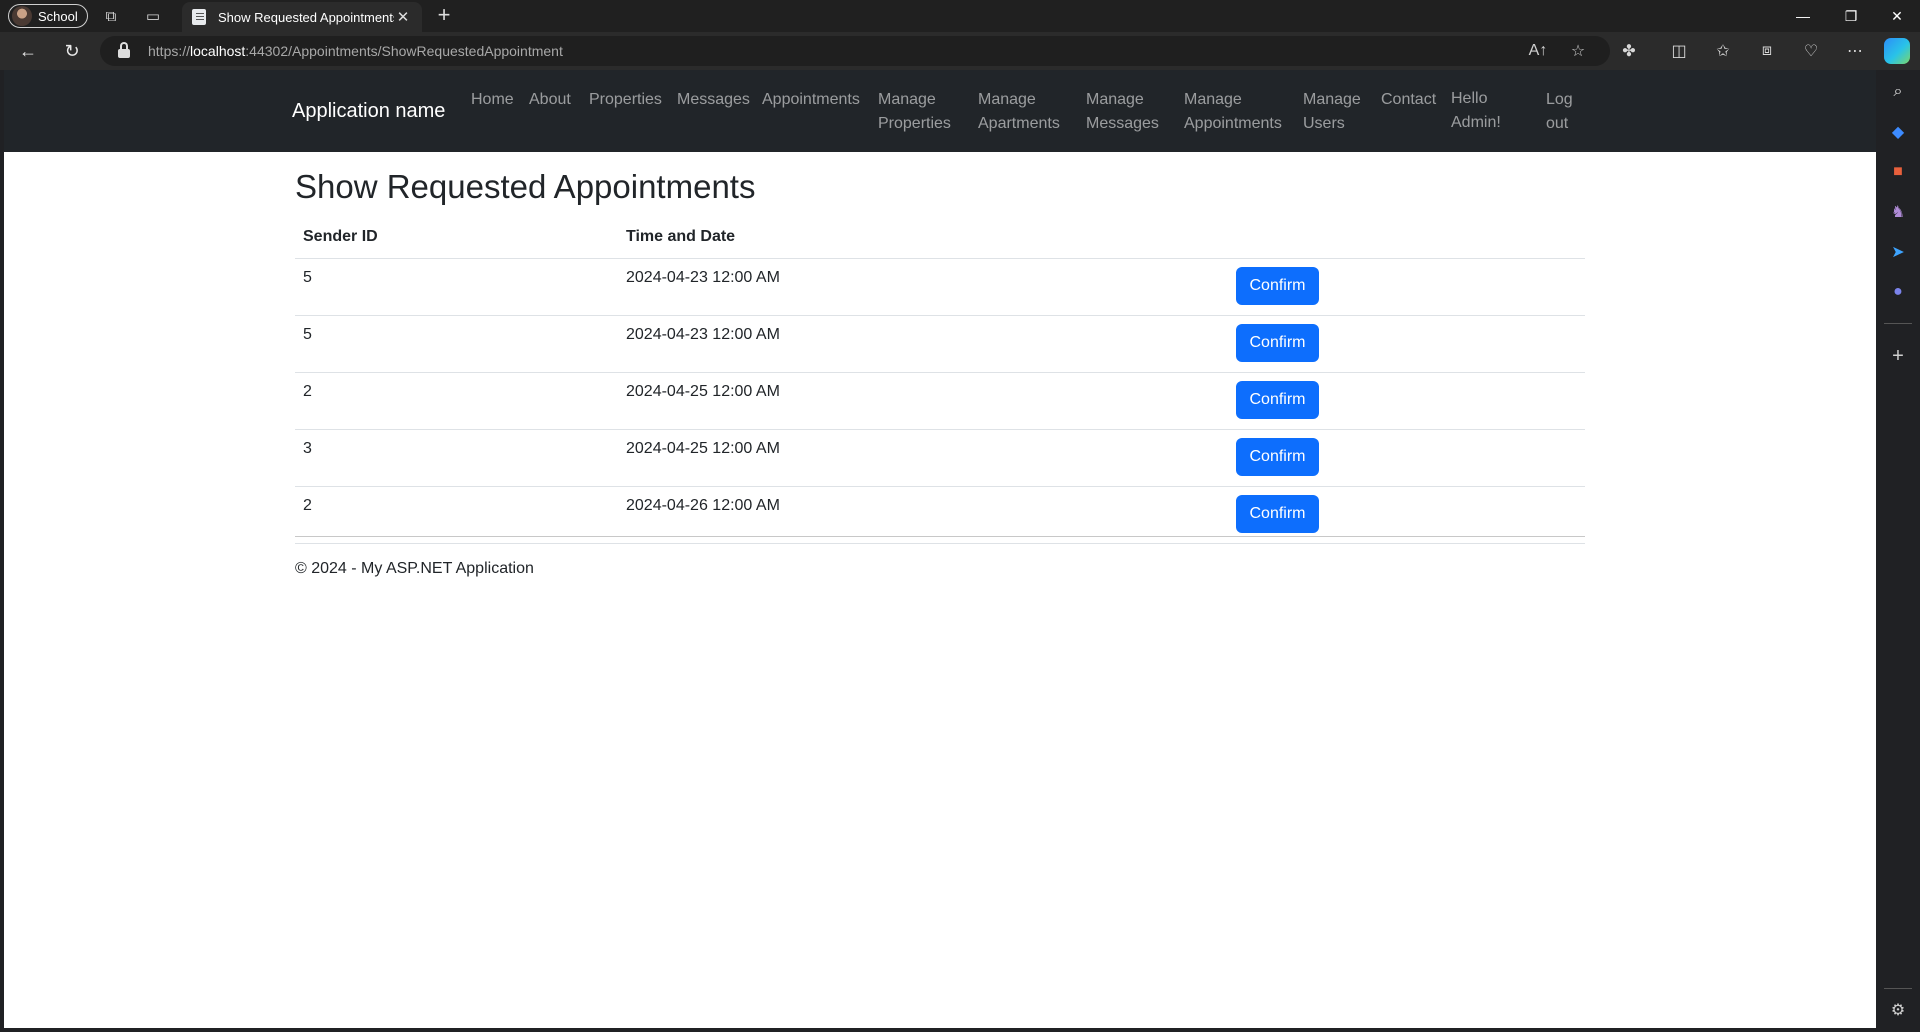 This screenshot has height=1032, width=1920. I want to click on nav-manage-messages: Manage Messages, so click(1122, 112).